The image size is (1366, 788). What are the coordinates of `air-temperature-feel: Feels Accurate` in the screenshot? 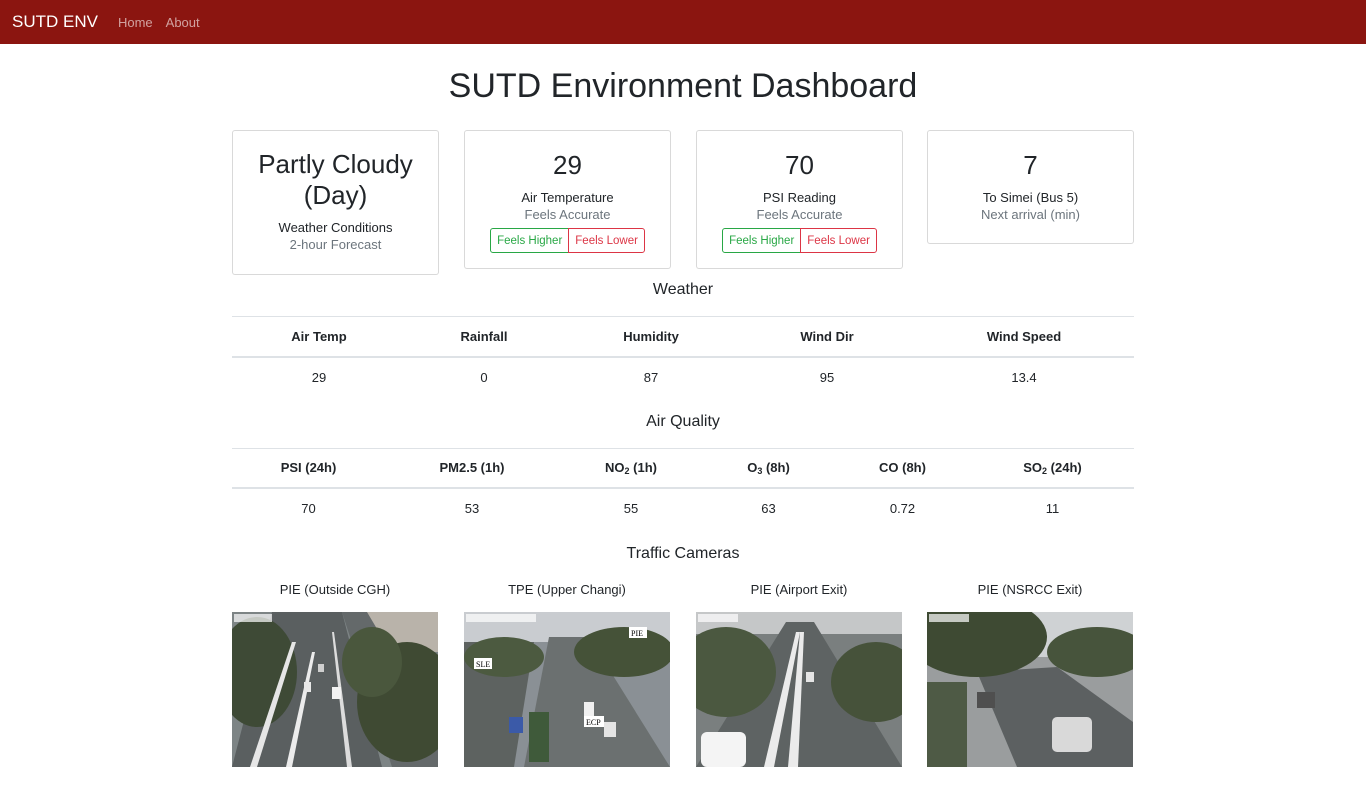 It's located at (567, 214).